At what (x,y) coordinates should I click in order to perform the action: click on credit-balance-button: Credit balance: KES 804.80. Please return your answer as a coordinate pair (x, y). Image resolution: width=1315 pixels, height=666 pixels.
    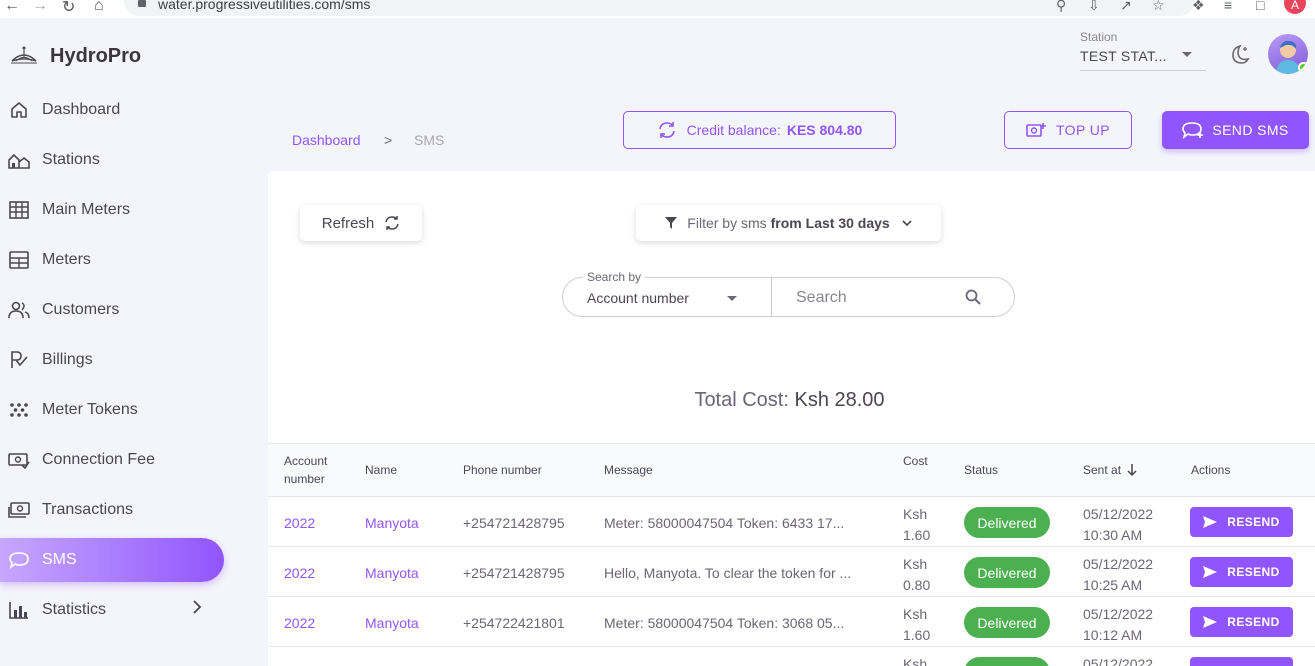
    Looking at the image, I should click on (759, 130).